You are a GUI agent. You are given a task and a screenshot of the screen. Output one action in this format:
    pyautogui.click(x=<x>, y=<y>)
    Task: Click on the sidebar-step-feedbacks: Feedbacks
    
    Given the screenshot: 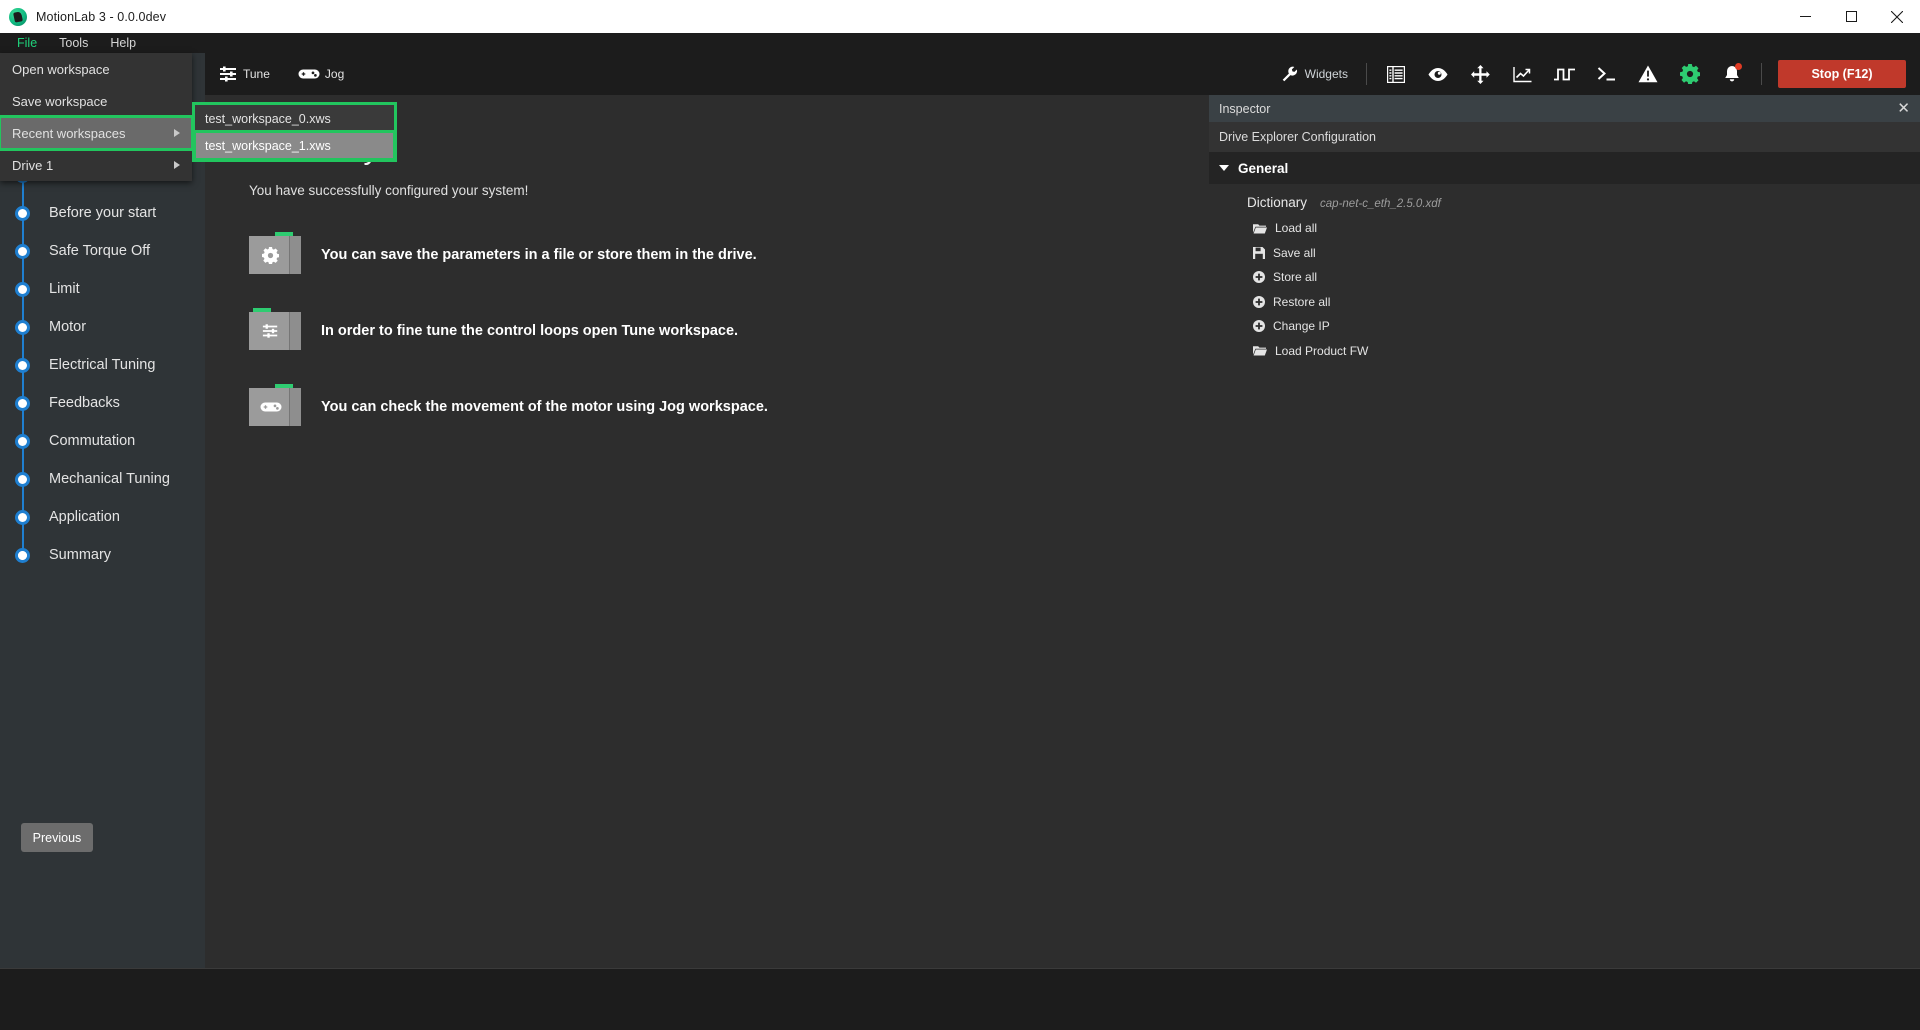 What is the action you would take?
    pyautogui.click(x=102, y=403)
    